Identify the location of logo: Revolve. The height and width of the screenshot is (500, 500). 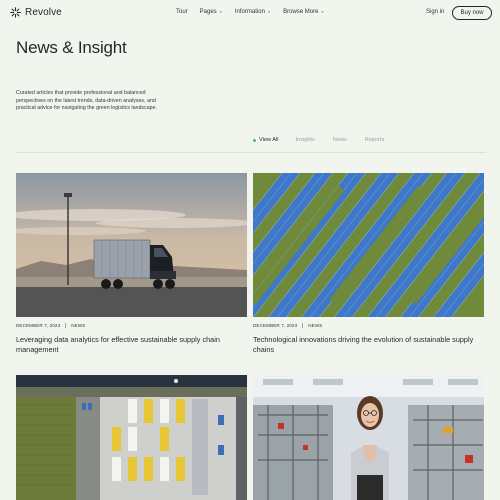
(36, 12).